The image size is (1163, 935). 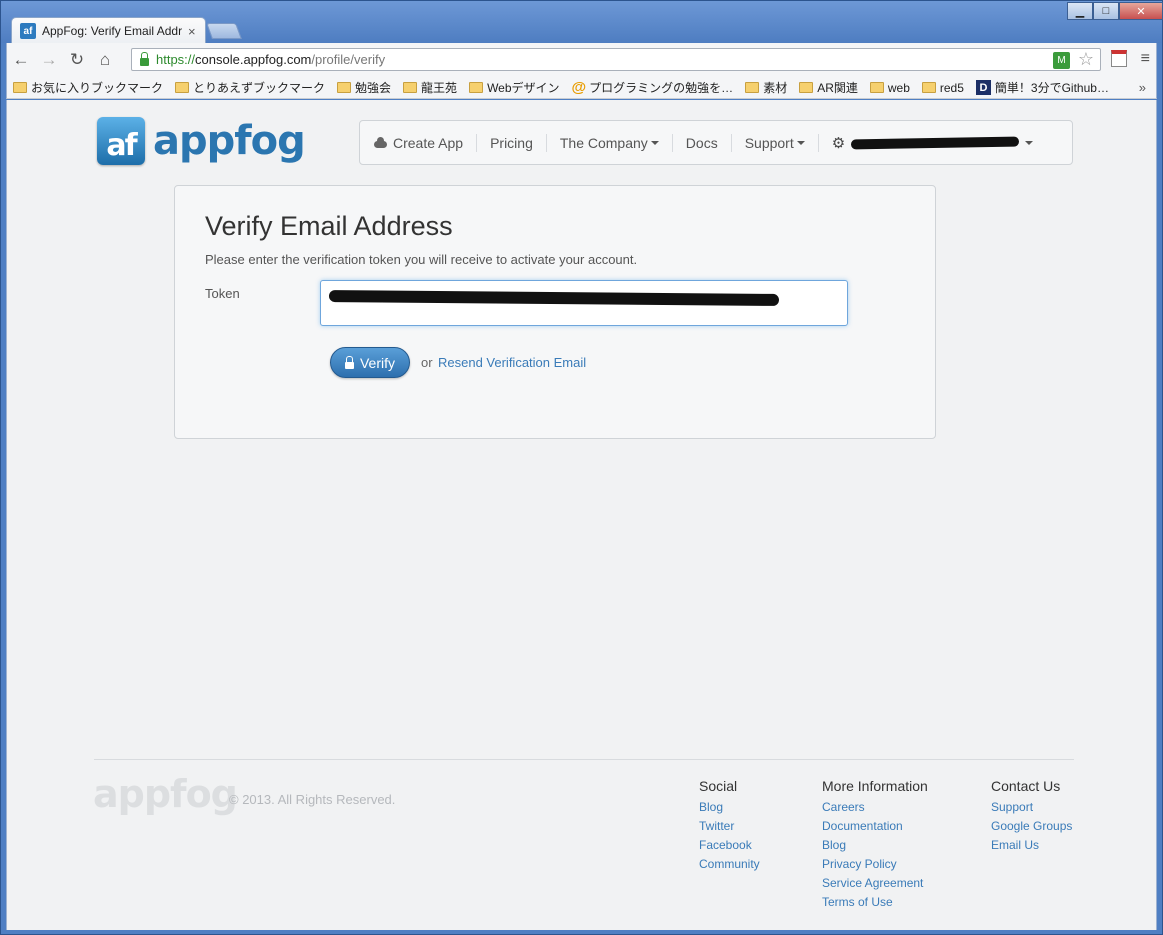 What do you see at coordinates (1106, 11) in the screenshot?
I see `maximize-icon: □` at bounding box center [1106, 11].